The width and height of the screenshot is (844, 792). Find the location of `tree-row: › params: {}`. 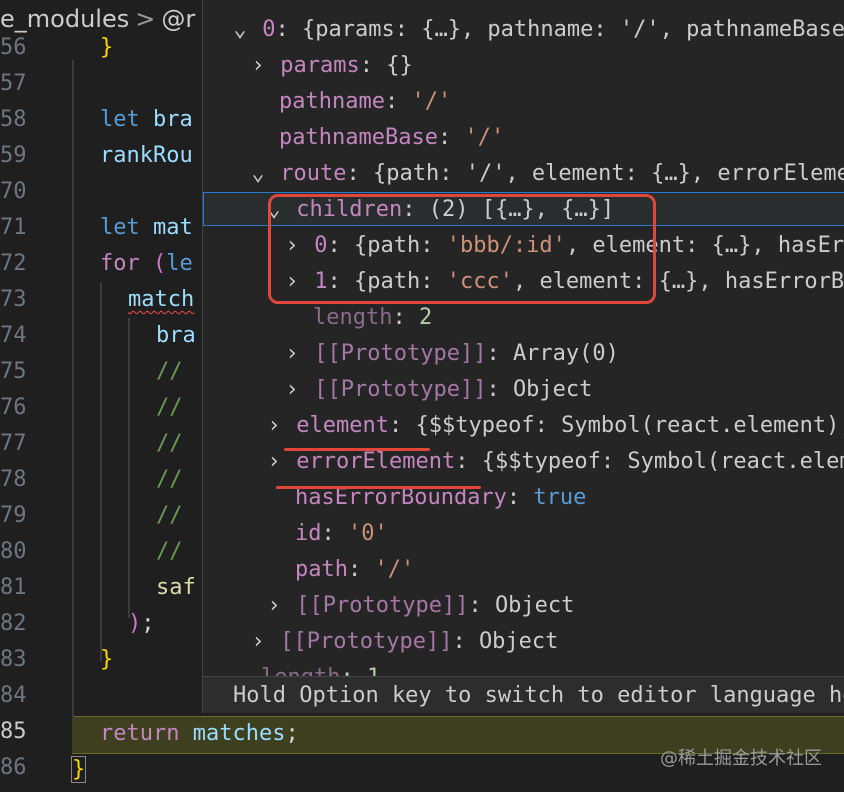

tree-row: › params: {} is located at coordinates (330, 66).